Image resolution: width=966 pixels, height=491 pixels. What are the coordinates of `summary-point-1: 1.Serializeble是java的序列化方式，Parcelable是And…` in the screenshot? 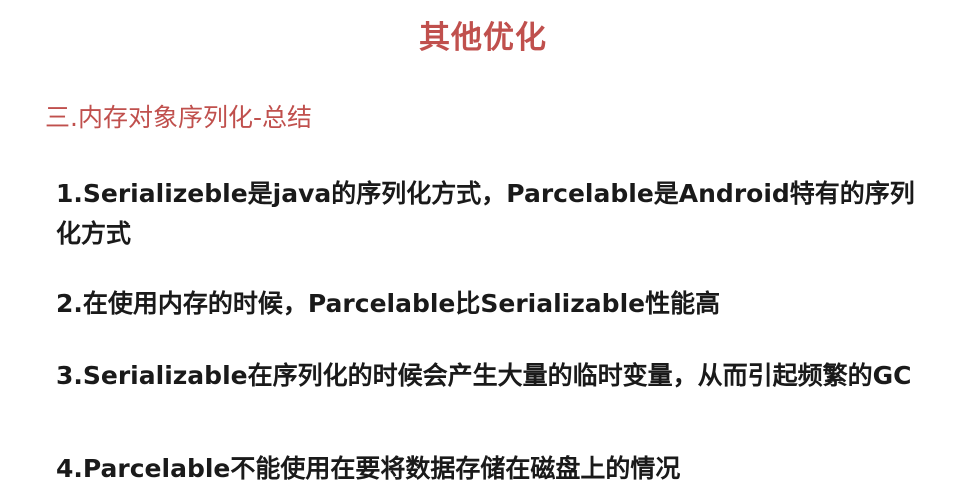 It's located at (485, 213).